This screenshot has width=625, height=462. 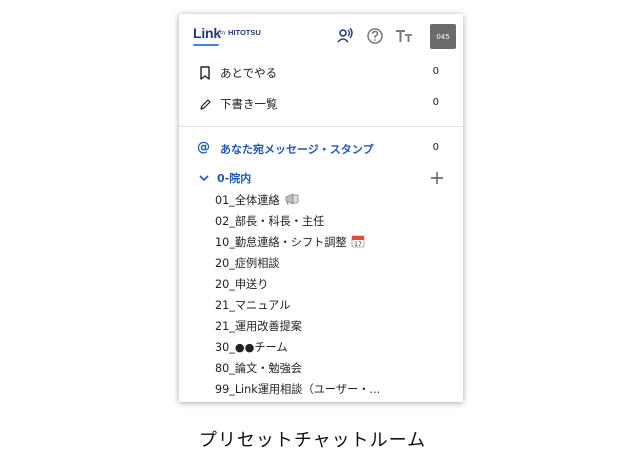 I want to click on room-item: 10_勤怠連絡・シフト調整 17, so click(x=290, y=242).